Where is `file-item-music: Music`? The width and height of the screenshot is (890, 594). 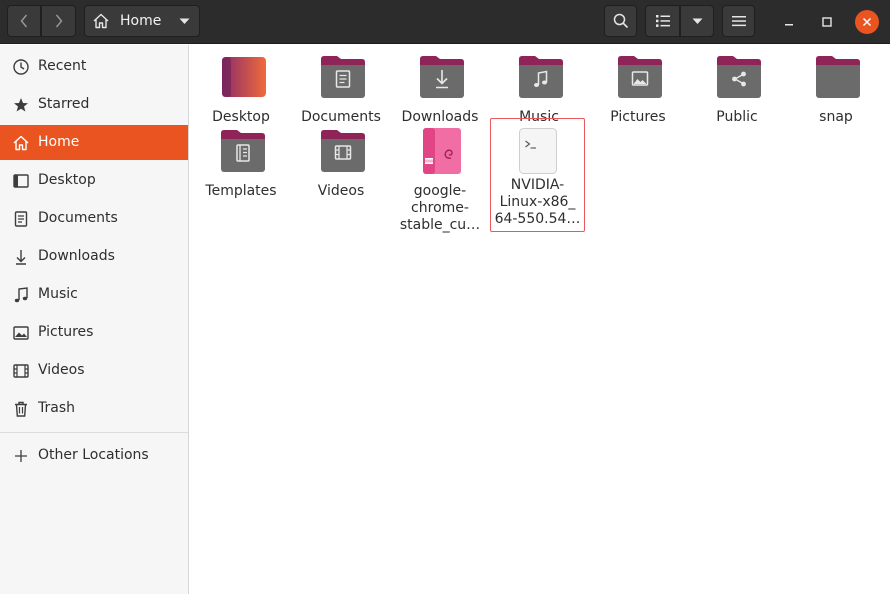
file-item-music: Music is located at coordinates (539, 89).